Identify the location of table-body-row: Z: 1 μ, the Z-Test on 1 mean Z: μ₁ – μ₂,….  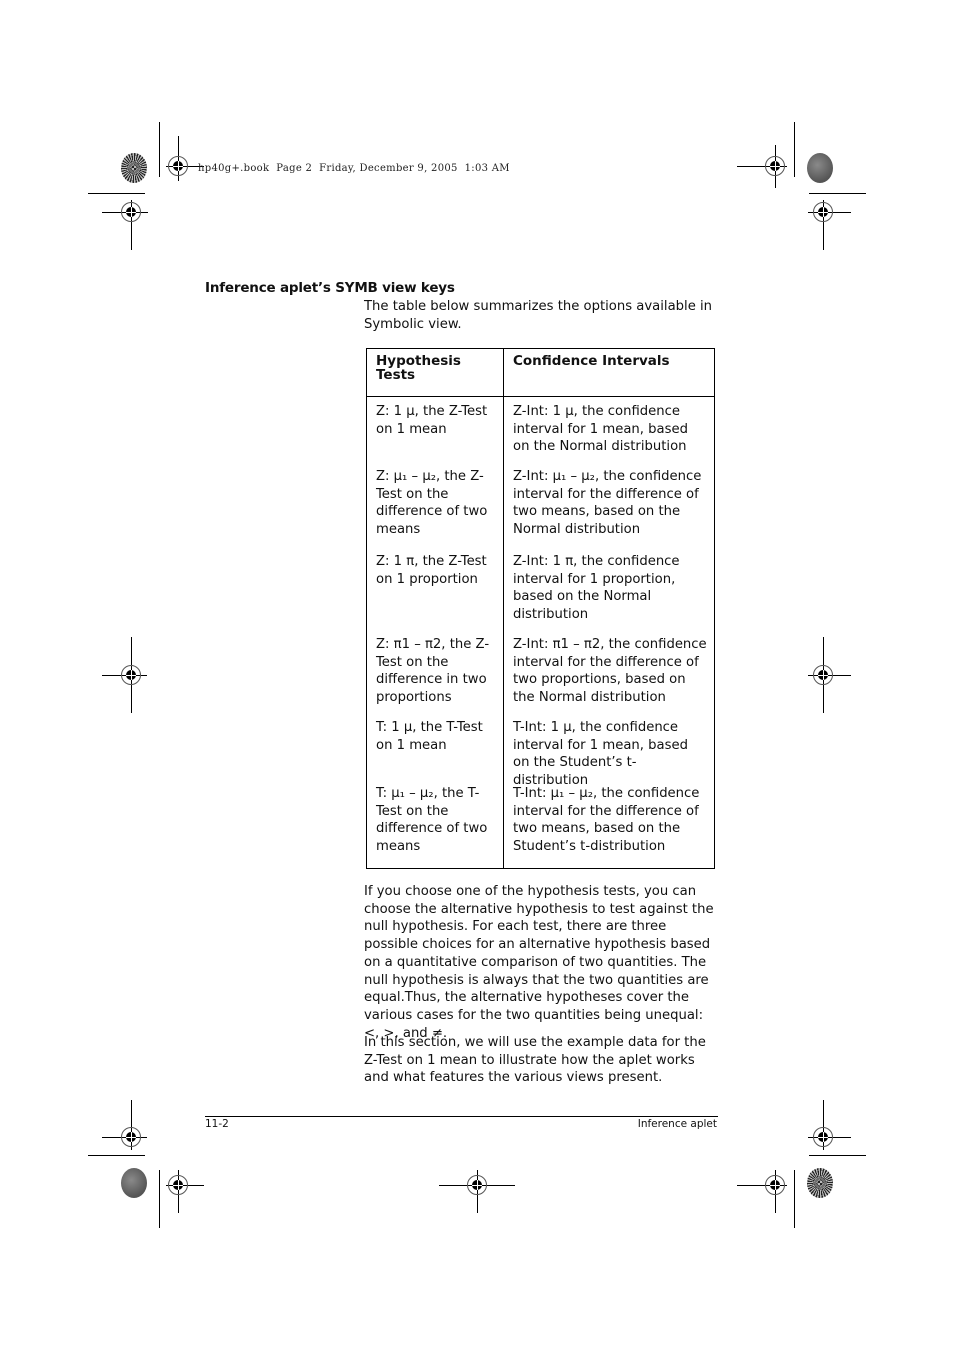
(540, 632).